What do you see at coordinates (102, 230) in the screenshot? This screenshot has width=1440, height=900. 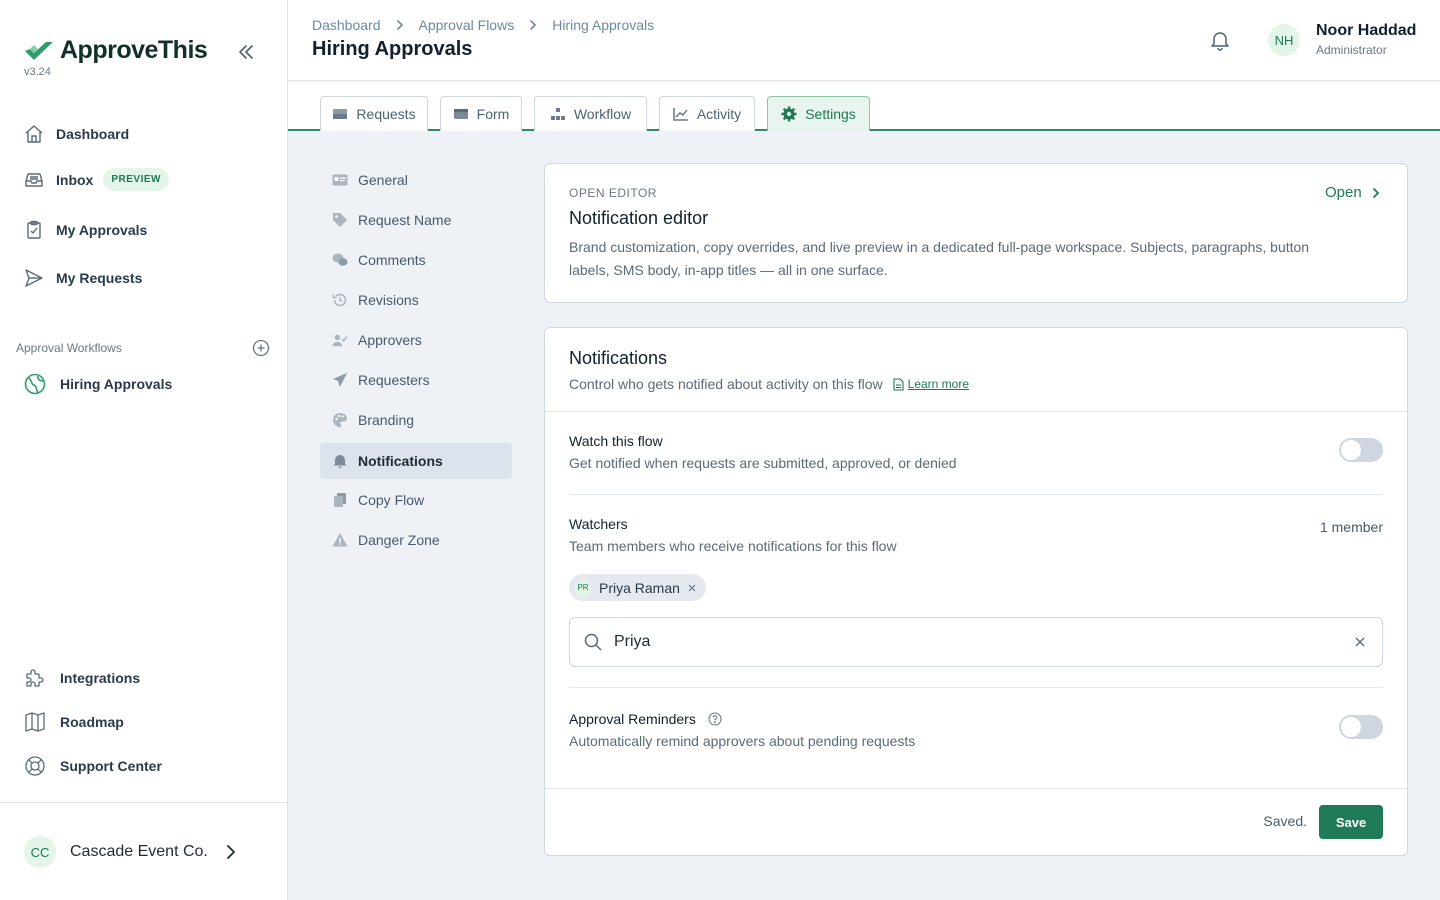 I see `sidebar-item-label: My Approvals` at bounding box center [102, 230].